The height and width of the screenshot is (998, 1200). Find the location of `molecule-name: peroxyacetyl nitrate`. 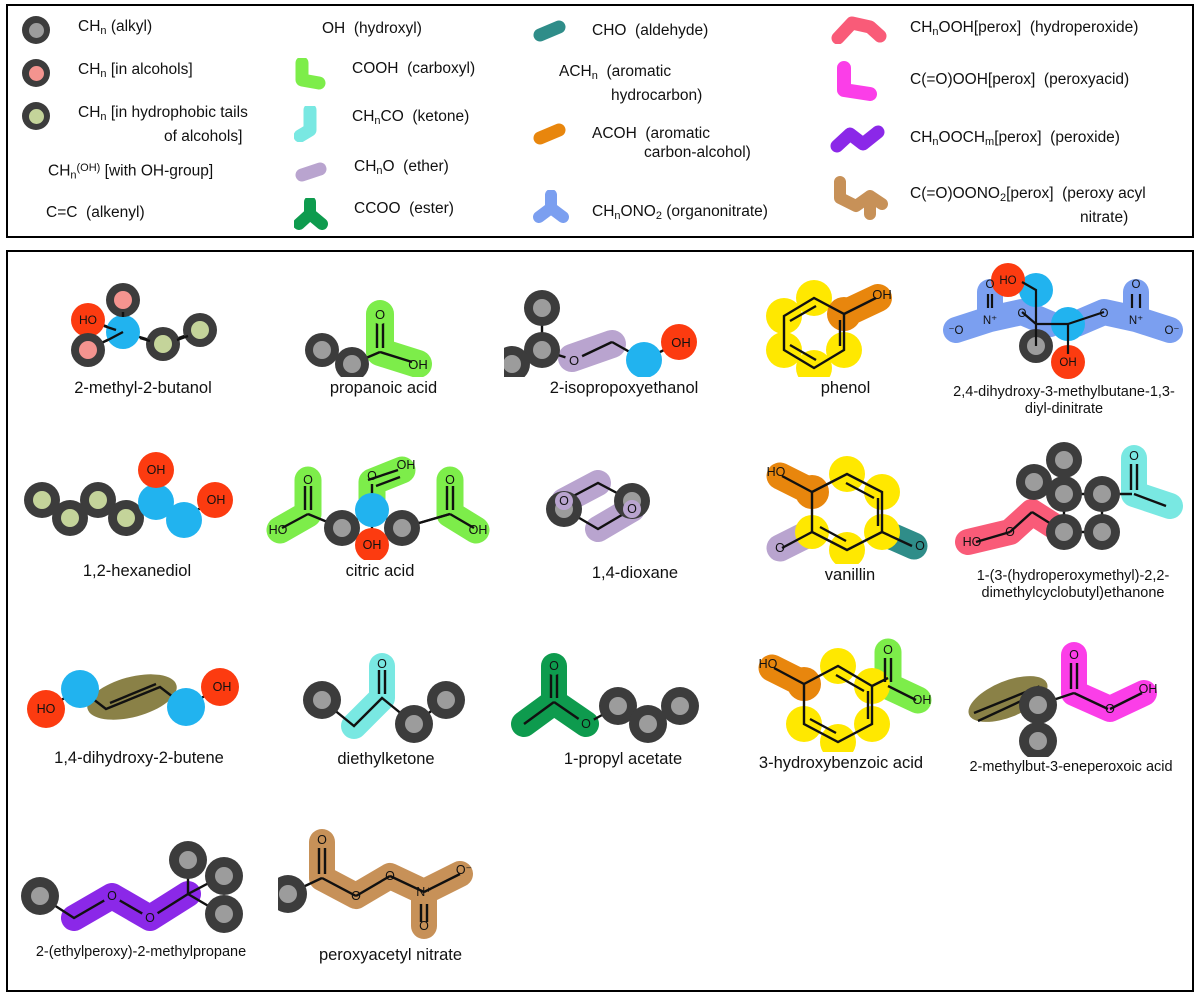

molecule-name: peroxyacetyl nitrate is located at coordinates (390, 955).